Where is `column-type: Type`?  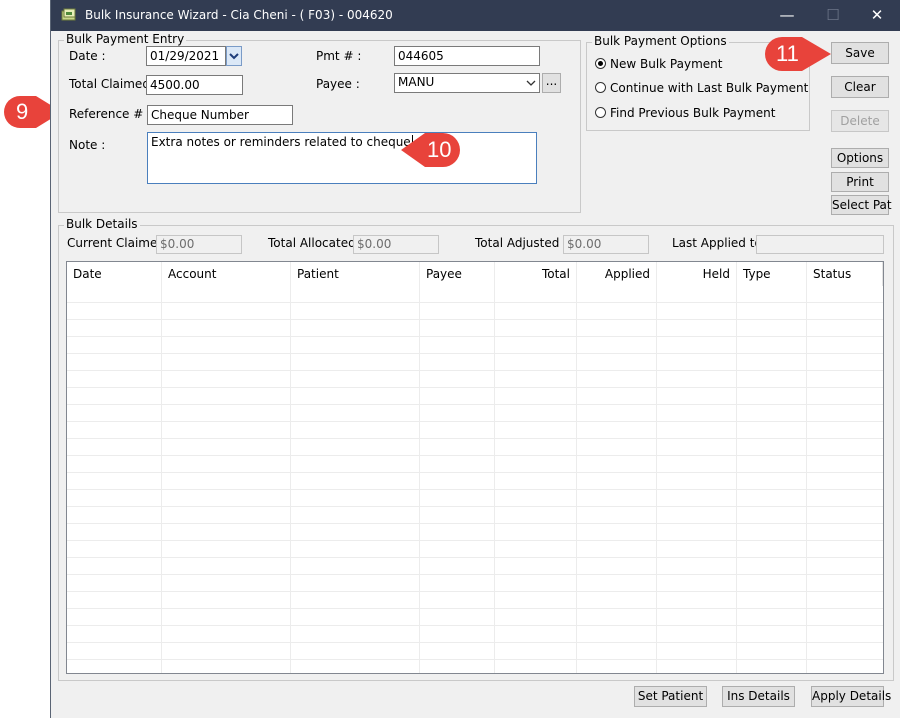 column-type: Type is located at coordinates (772, 274).